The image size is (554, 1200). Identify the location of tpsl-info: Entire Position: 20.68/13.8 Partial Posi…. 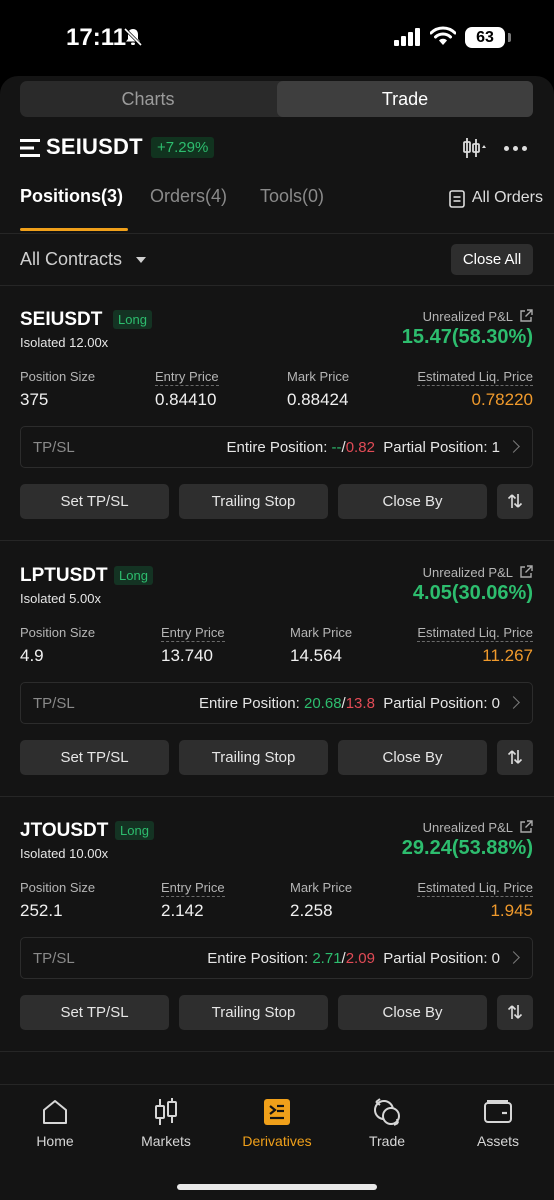
(349, 703).